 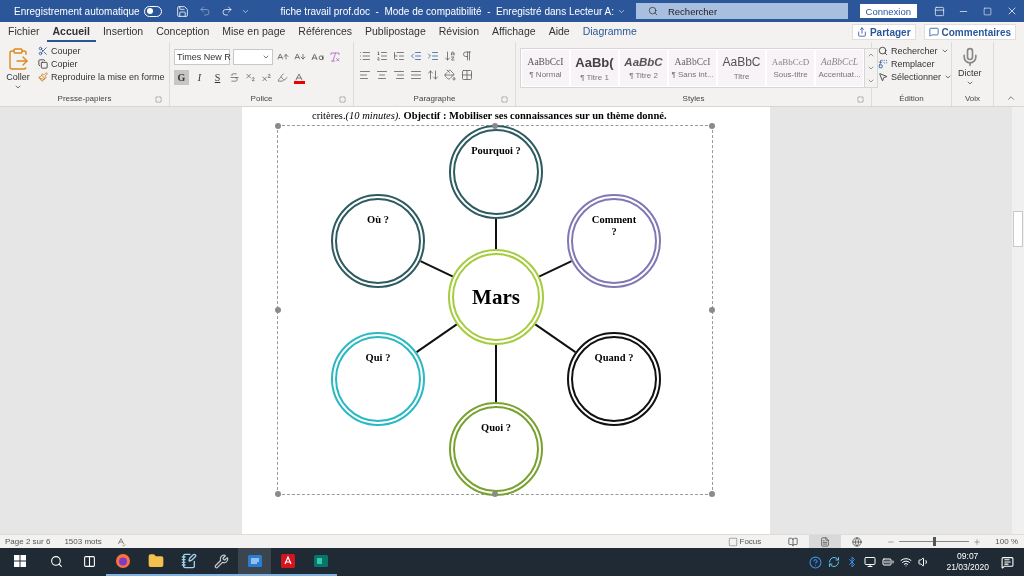 I want to click on ribbon-tab: Diagramme, so click(x=609, y=32).